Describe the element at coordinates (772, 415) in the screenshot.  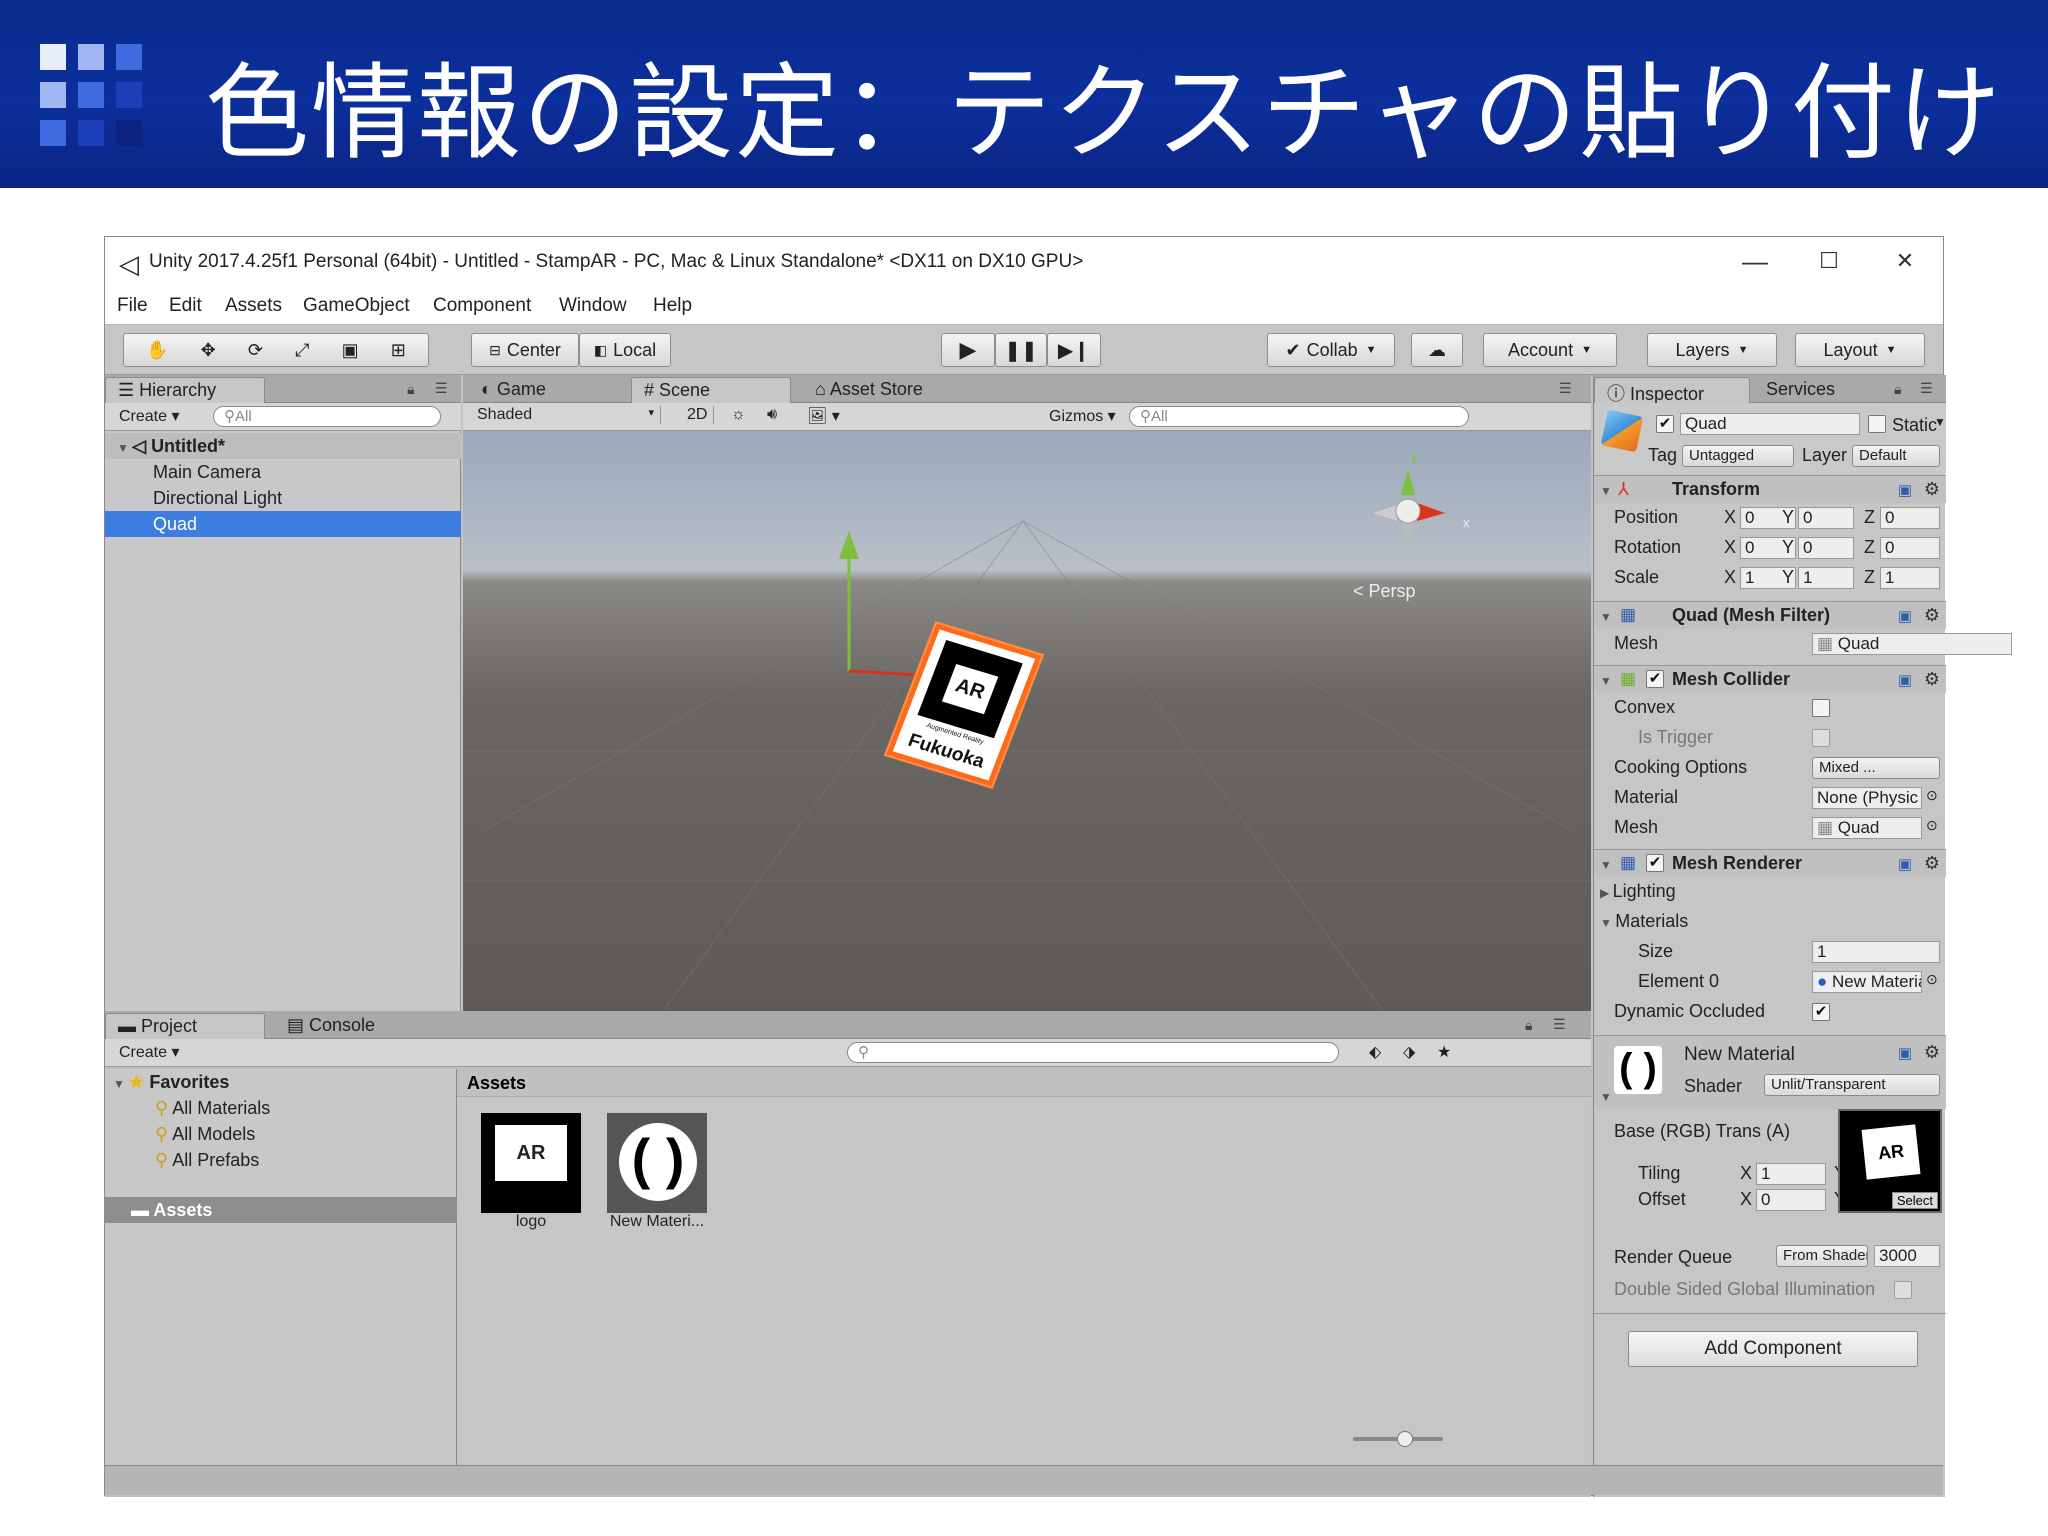
I see `audio-toggle-icon: 🔊︎` at that location.